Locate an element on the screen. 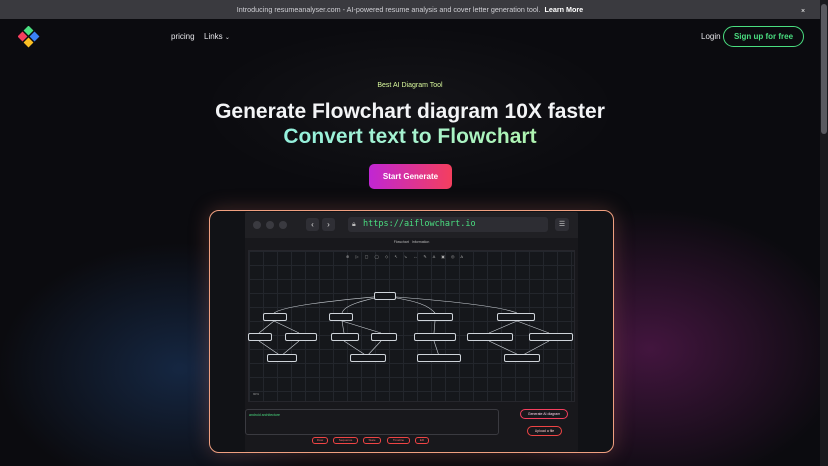 This screenshot has width=828, height=466. hero-eyebrow: Best AI Diagram Tool is located at coordinates (410, 85).